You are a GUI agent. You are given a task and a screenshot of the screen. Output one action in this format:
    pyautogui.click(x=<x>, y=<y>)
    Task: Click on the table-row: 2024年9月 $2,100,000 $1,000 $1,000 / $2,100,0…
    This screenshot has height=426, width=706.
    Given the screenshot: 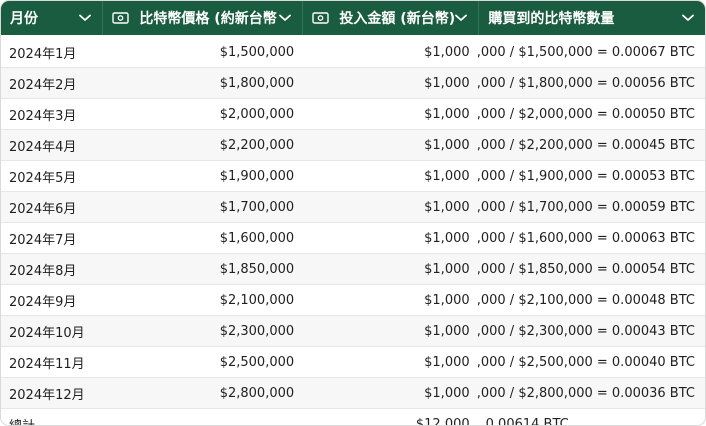 What is the action you would take?
    pyautogui.click(x=353, y=300)
    